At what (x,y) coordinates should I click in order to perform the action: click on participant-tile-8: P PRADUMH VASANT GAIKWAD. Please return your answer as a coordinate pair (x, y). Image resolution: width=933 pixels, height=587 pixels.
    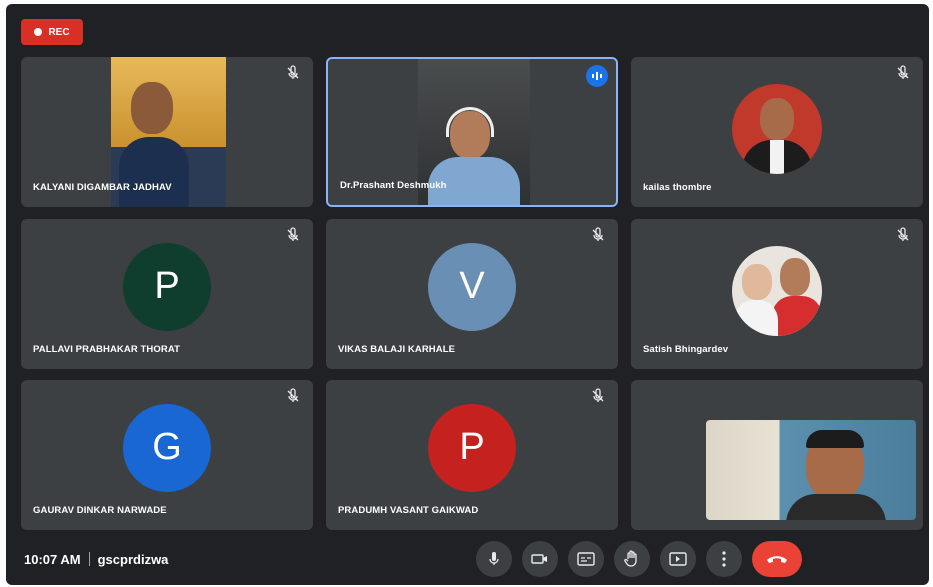
    Looking at the image, I should click on (472, 455).